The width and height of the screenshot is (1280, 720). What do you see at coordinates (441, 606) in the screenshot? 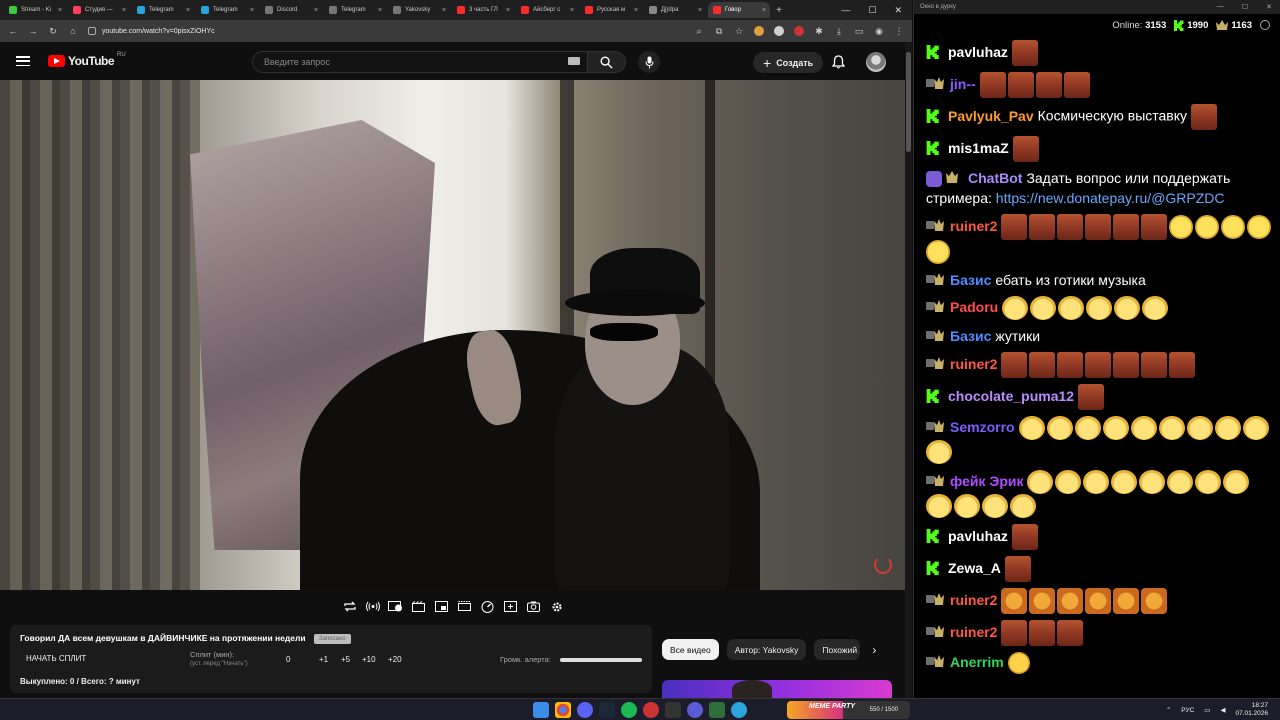
I see `picture-in-picture-icon` at bounding box center [441, 606].